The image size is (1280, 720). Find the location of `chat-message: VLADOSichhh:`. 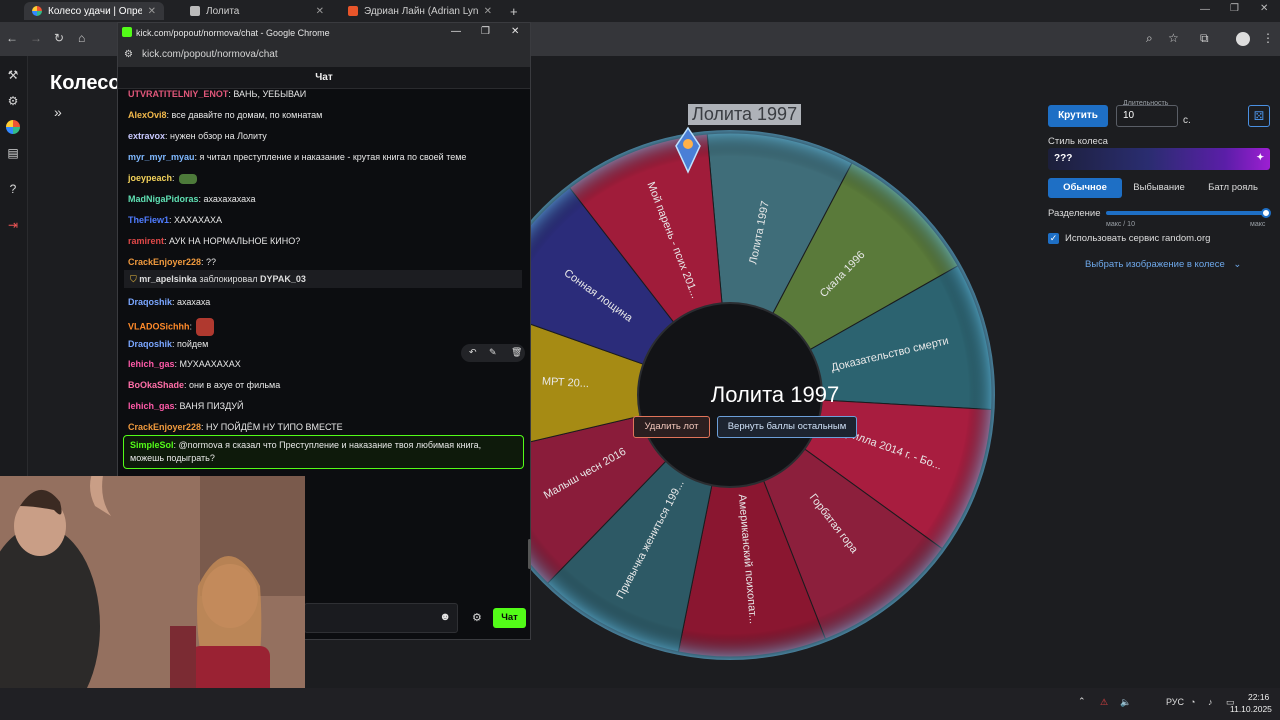

chat-message: VLADOSichhh: is located at coordinates (171, 327).